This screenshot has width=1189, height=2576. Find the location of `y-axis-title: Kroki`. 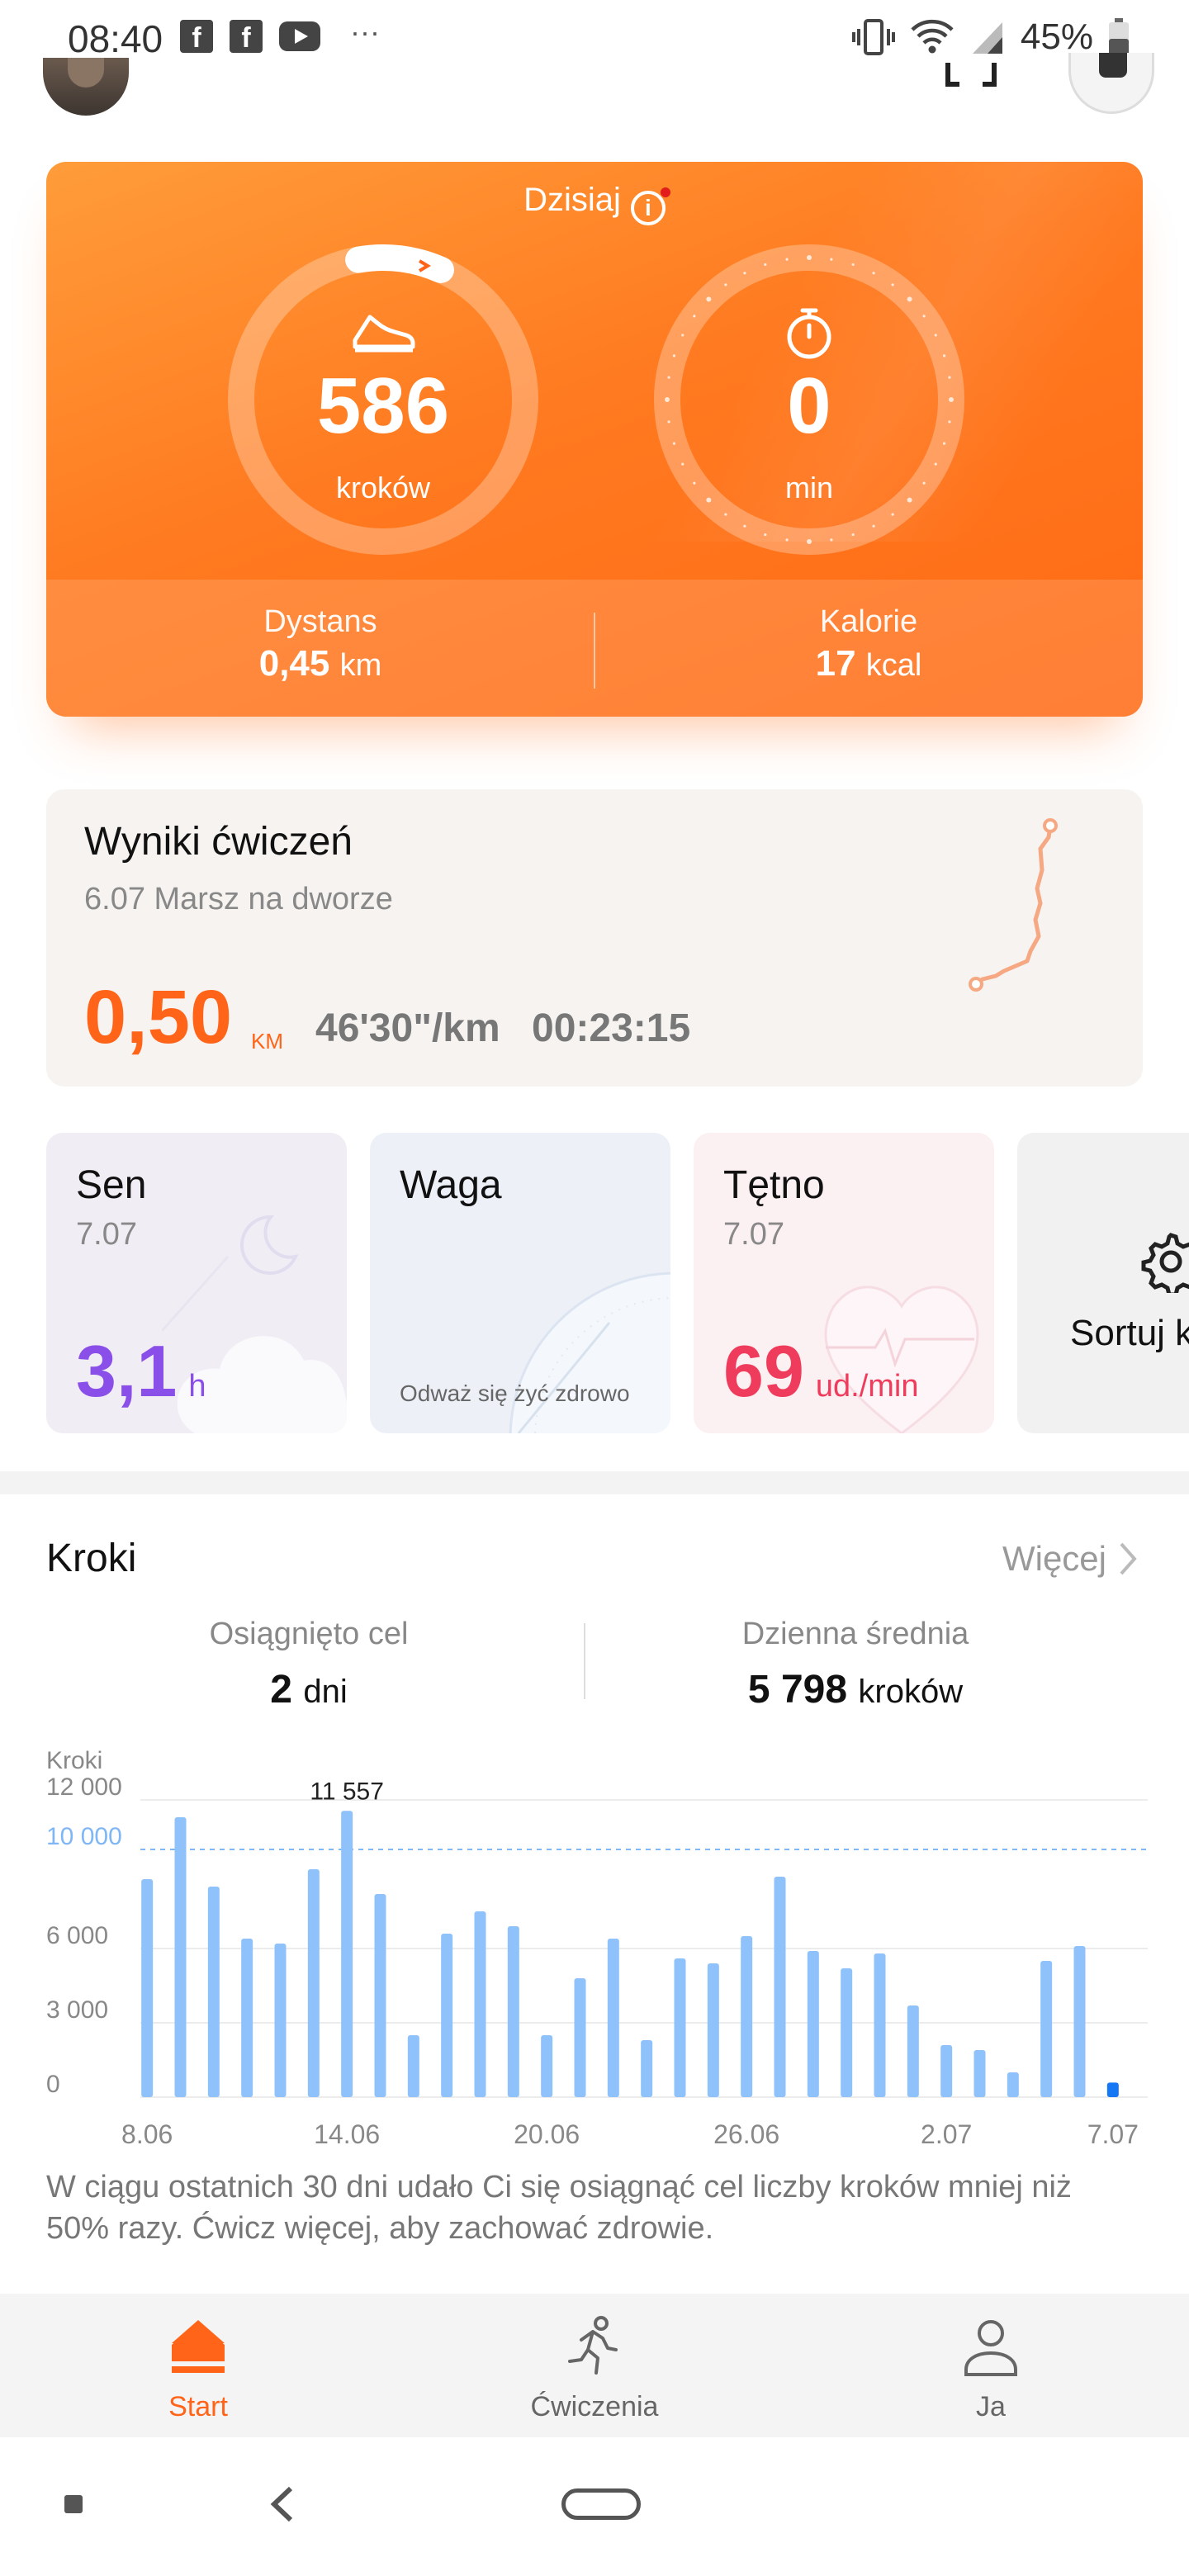

y-axis-title: Kroki is located at coordinates (74, 1762).